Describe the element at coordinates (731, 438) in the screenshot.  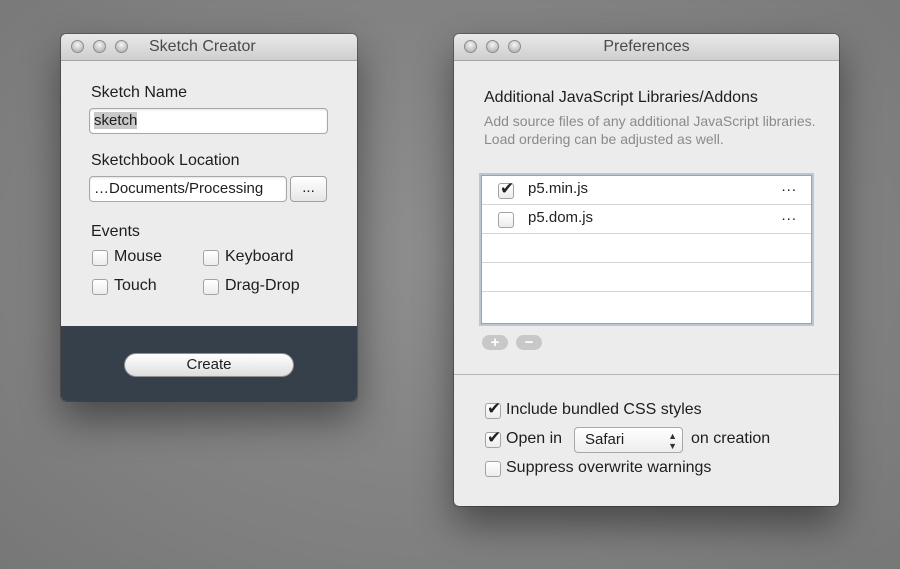
I see `on-creation-label: on creation` at that location.